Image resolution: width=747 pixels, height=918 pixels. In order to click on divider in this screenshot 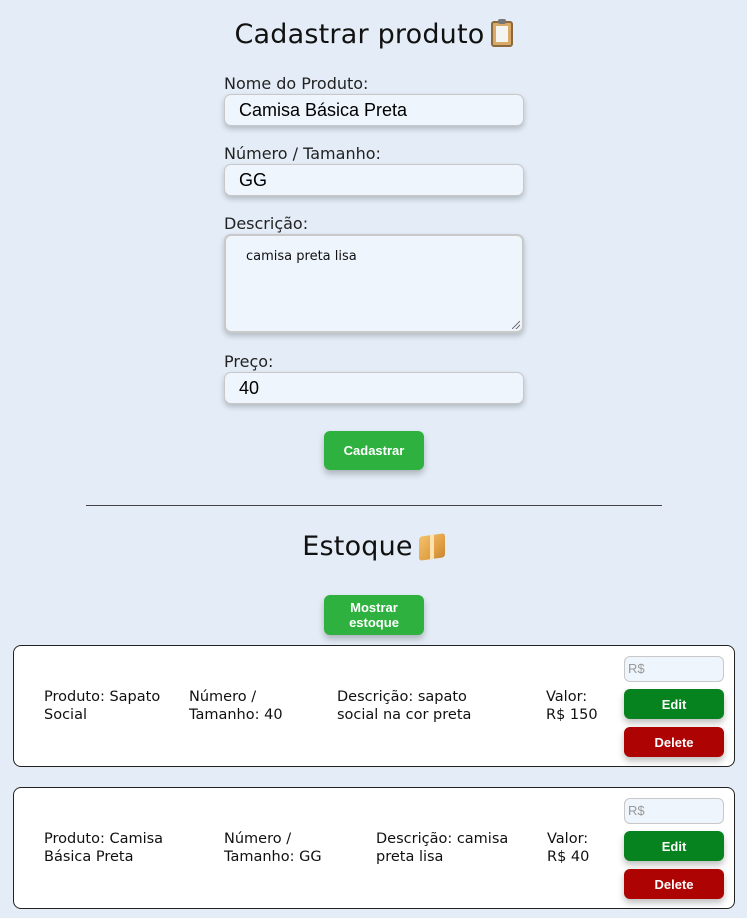, I will do `click(374, 505)`.